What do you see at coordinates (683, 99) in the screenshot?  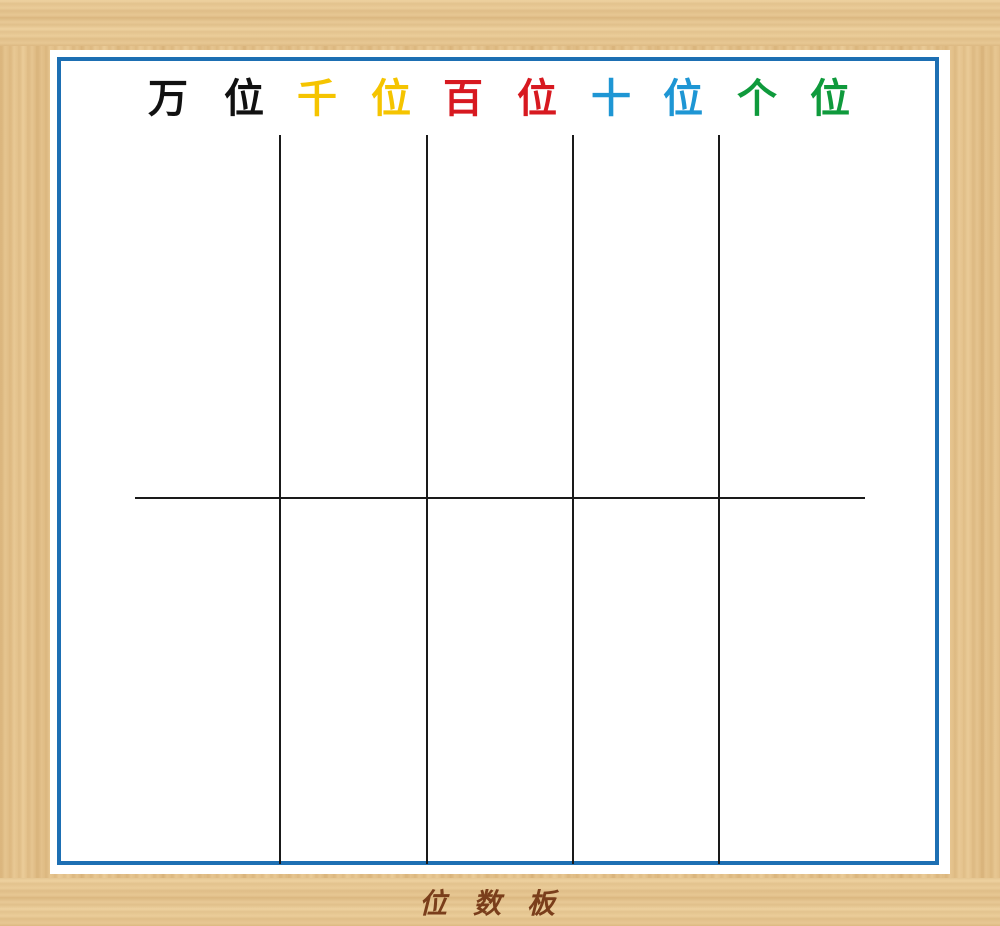 I see `header-shi-wei: 位` at bounding box center [683, 99].